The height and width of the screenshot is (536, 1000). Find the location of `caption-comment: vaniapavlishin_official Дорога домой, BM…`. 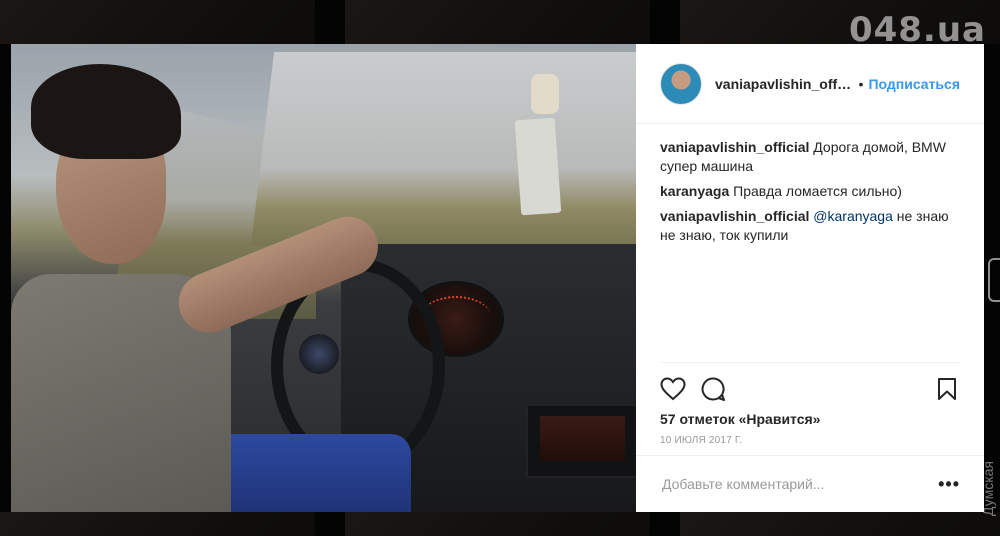

caption-comment: vaniapavlishin_official Дорога домой, BM… is located at coordinates (810, 157).